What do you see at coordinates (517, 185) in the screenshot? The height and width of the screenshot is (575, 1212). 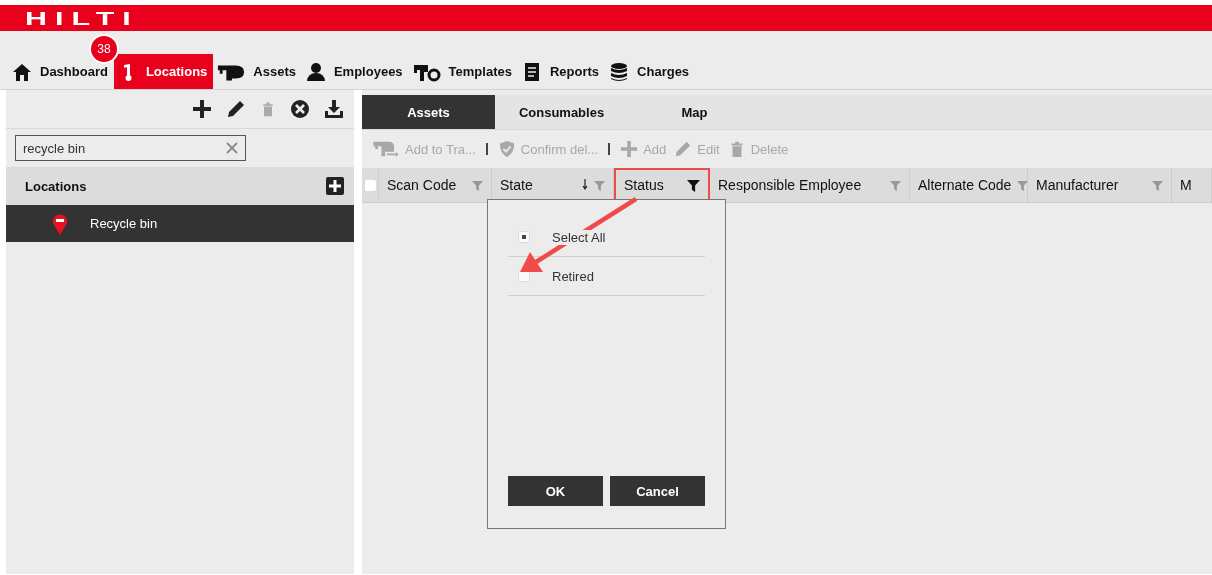 I see `column-title: State` at bounding box center [517, 185].